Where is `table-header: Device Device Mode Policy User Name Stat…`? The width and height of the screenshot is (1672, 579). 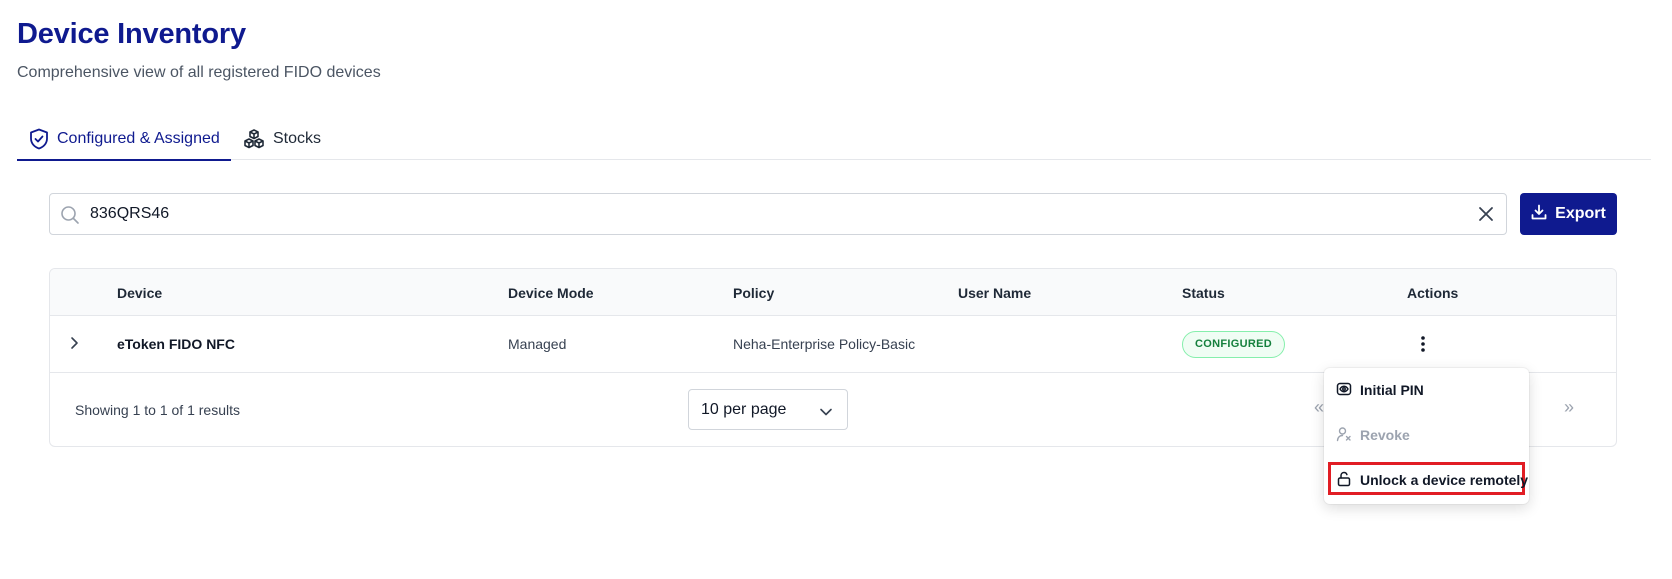
table-header: Device Device Mode Policy User Name Stat… is located at coordinates (833, 292).